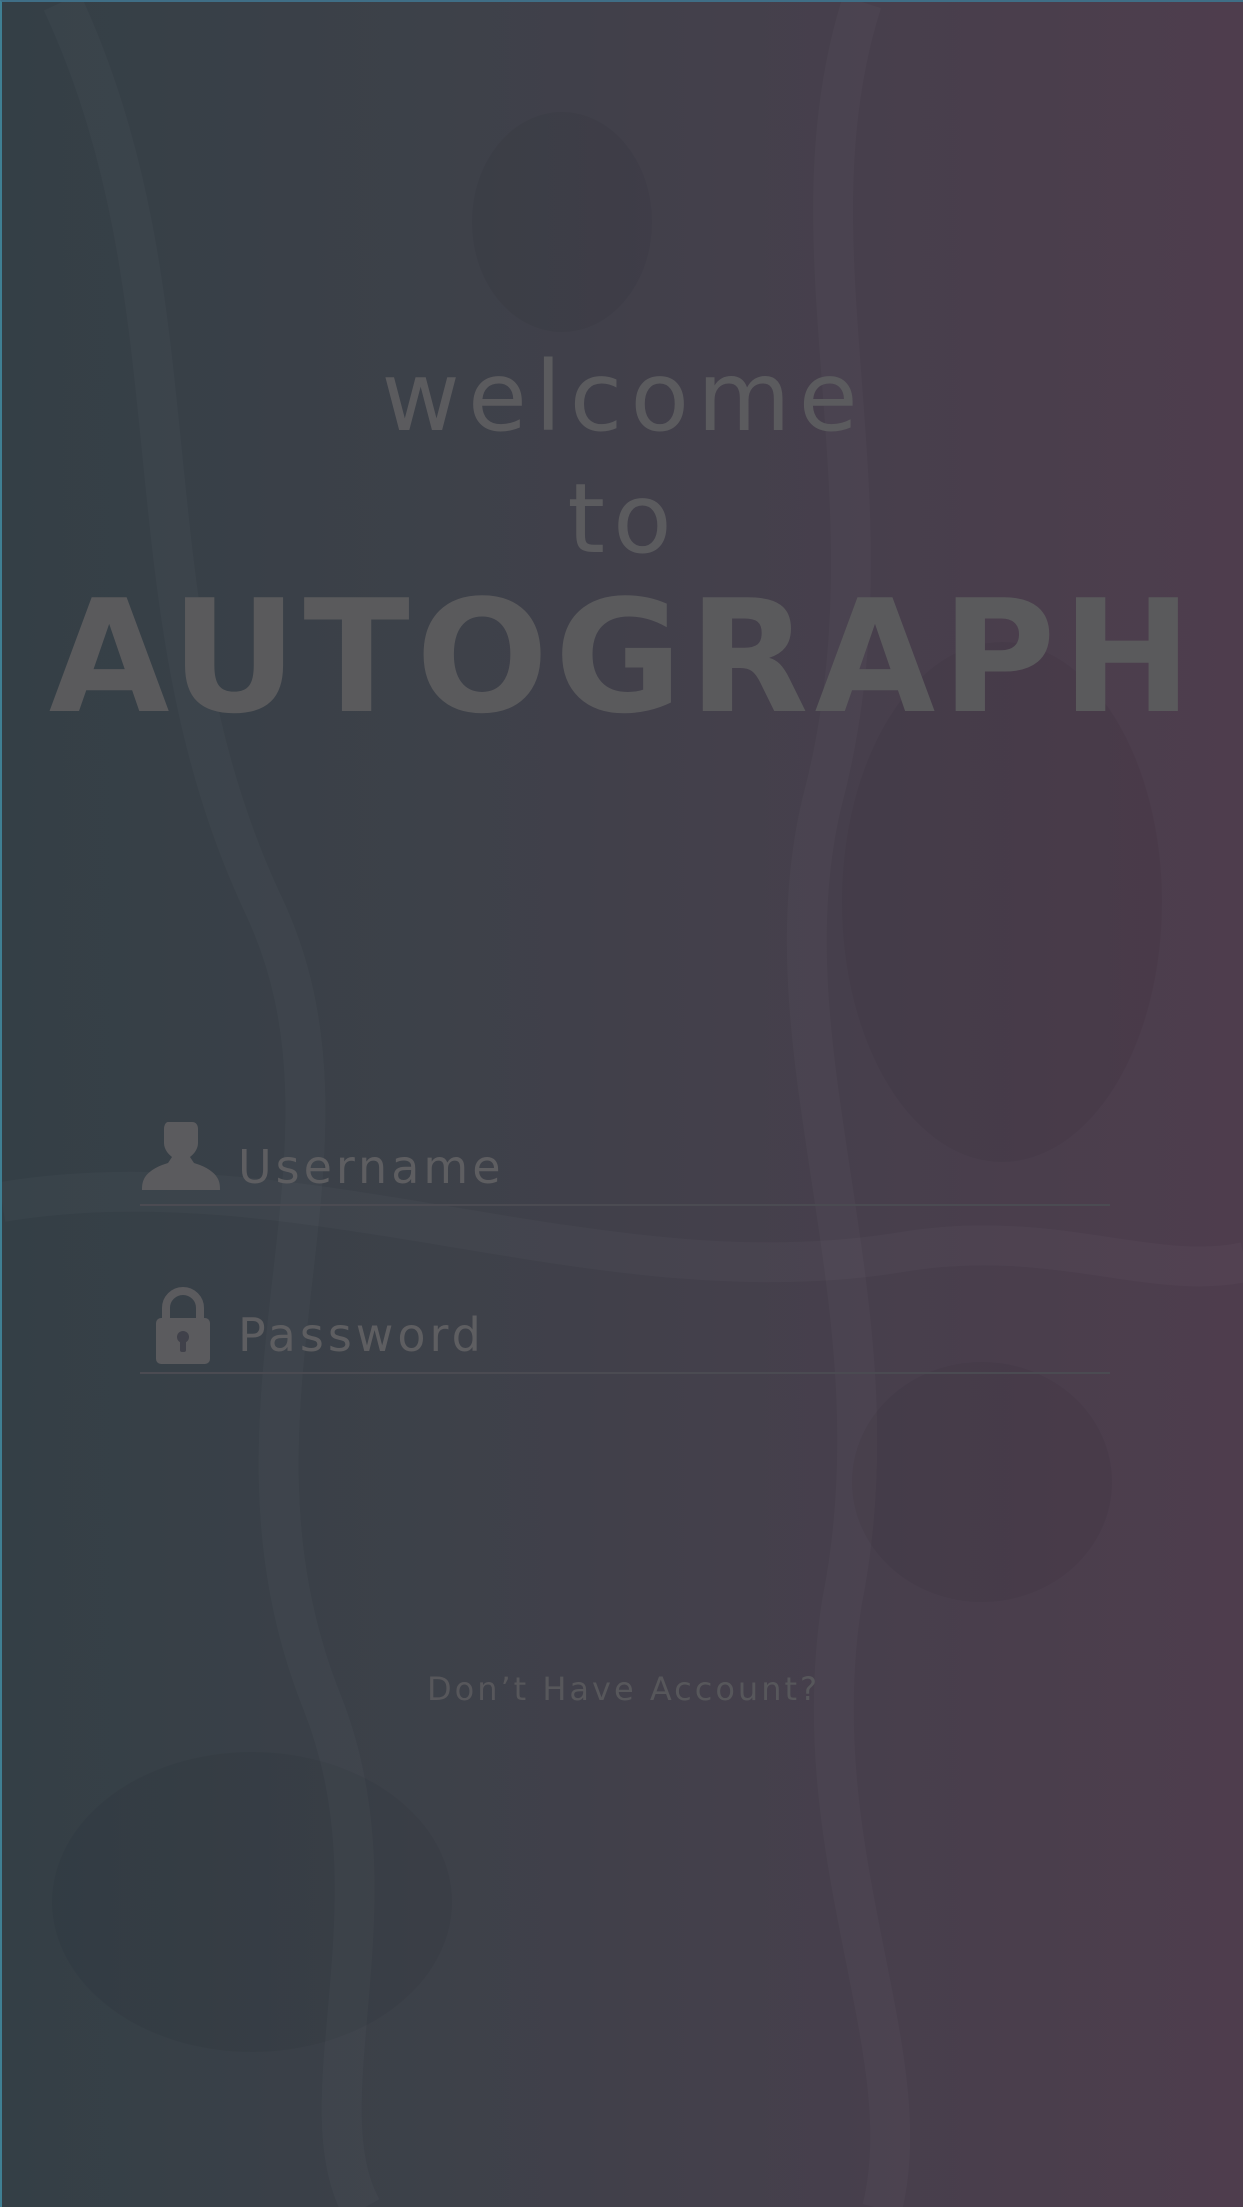  What do you see at coordinates (668, 1335) in the screenshot?
I see `password-input` at bounding box center [668, 1335].